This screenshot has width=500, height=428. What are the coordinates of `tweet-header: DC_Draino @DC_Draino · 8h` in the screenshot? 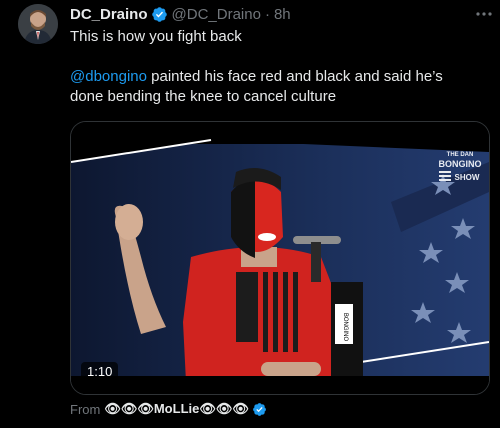 It's located at (180, 14).